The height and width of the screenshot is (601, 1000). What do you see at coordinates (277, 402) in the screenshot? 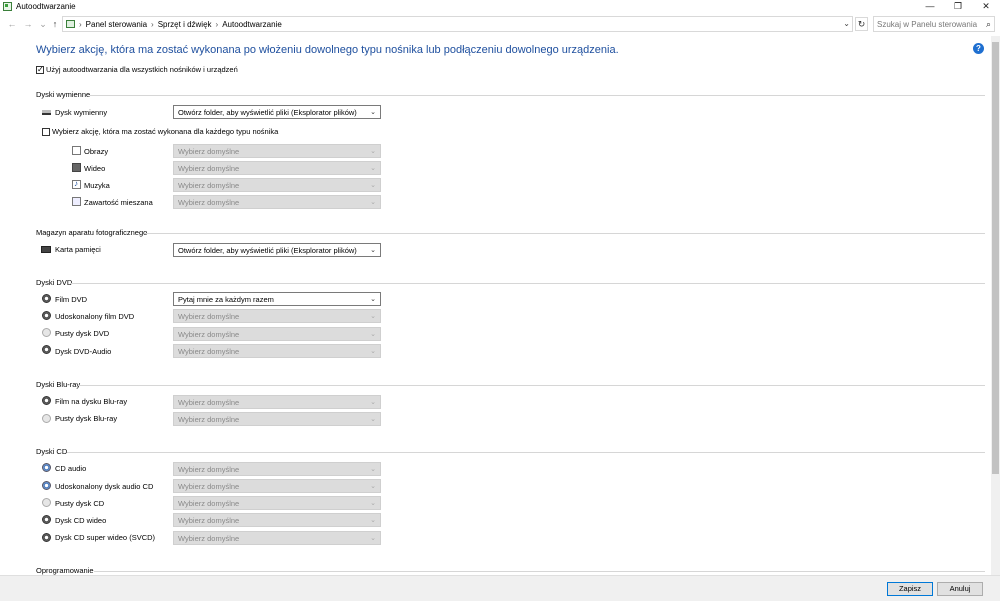
I see `bluray-movie-select: Wybierz domyślne ⌄` at bounding box center [277, 402].